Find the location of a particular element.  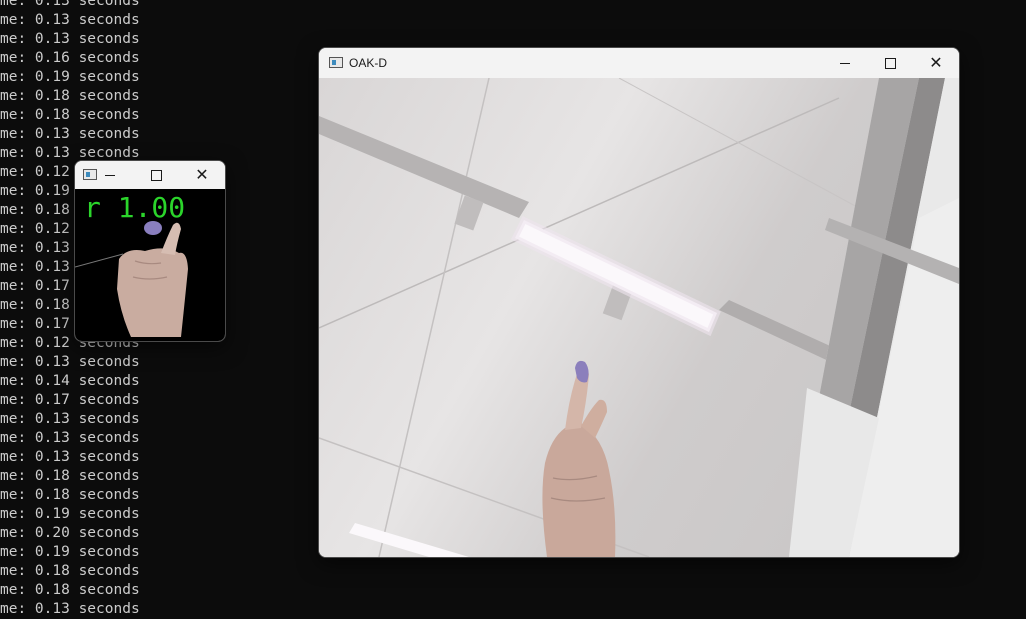

terminal-line: me: 0.17 seconds is located at coordinates (70, 400).